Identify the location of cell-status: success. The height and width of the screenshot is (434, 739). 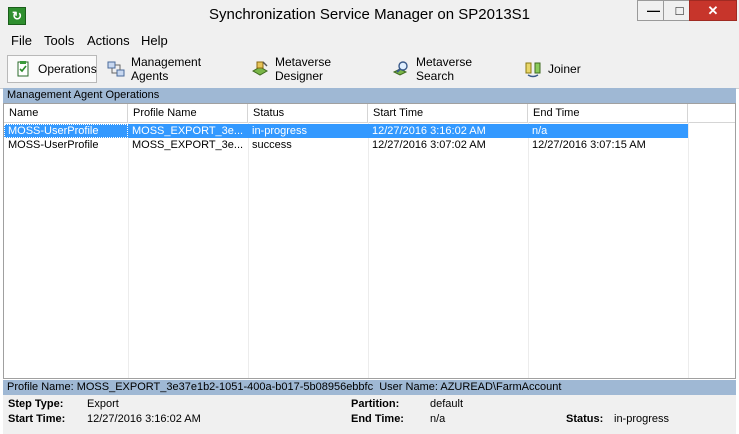
(272, 145).